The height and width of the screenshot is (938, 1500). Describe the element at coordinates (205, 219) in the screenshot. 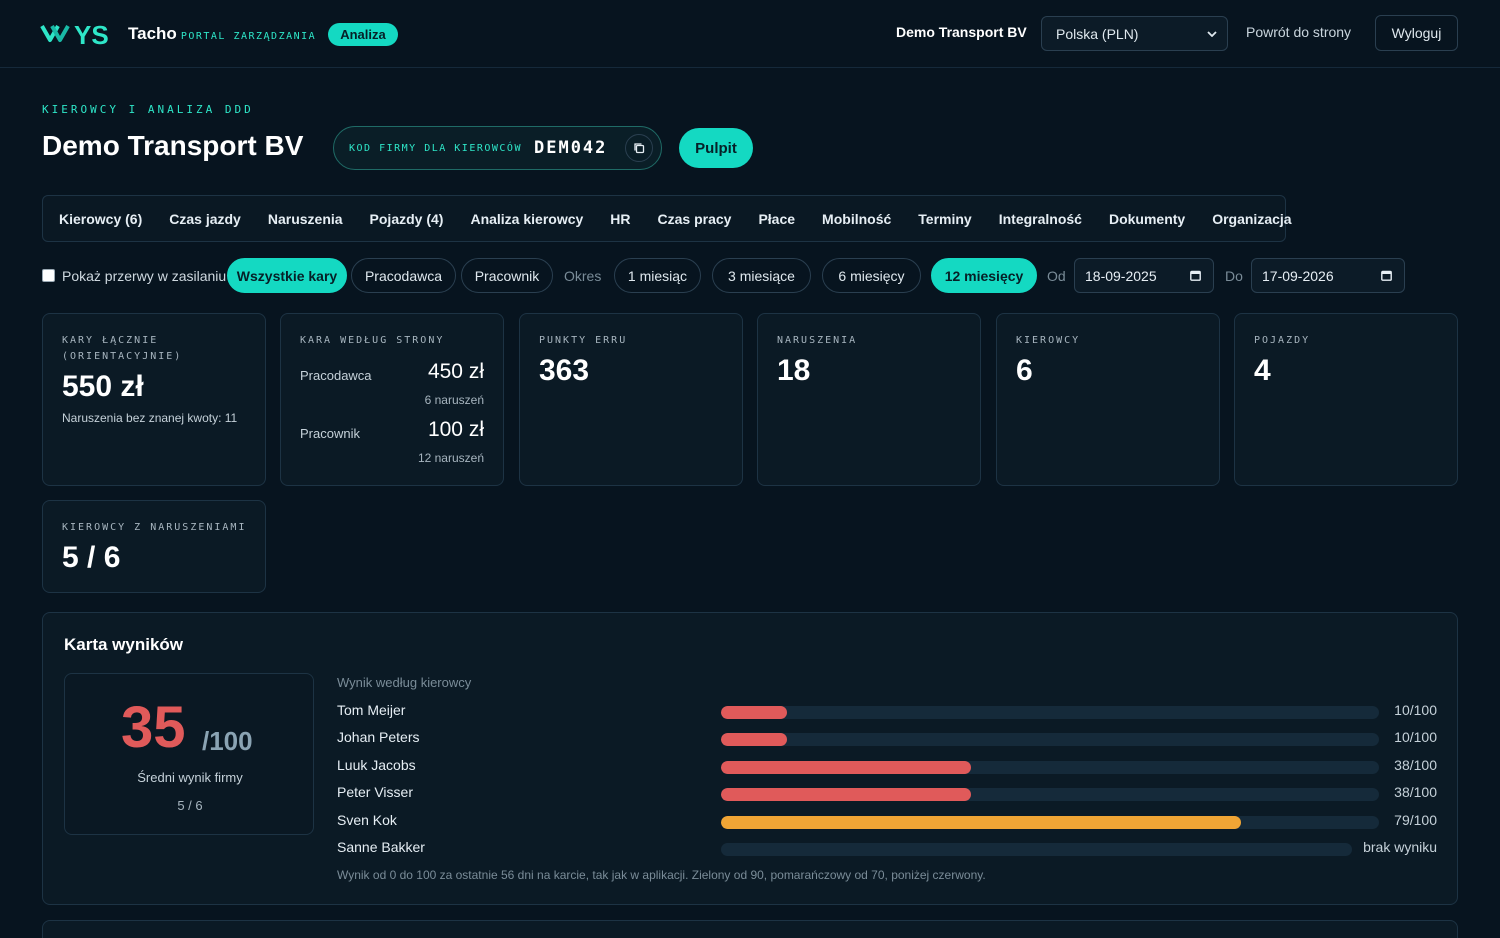

I see `tab-driving-time: Czas jazdy` at that location.